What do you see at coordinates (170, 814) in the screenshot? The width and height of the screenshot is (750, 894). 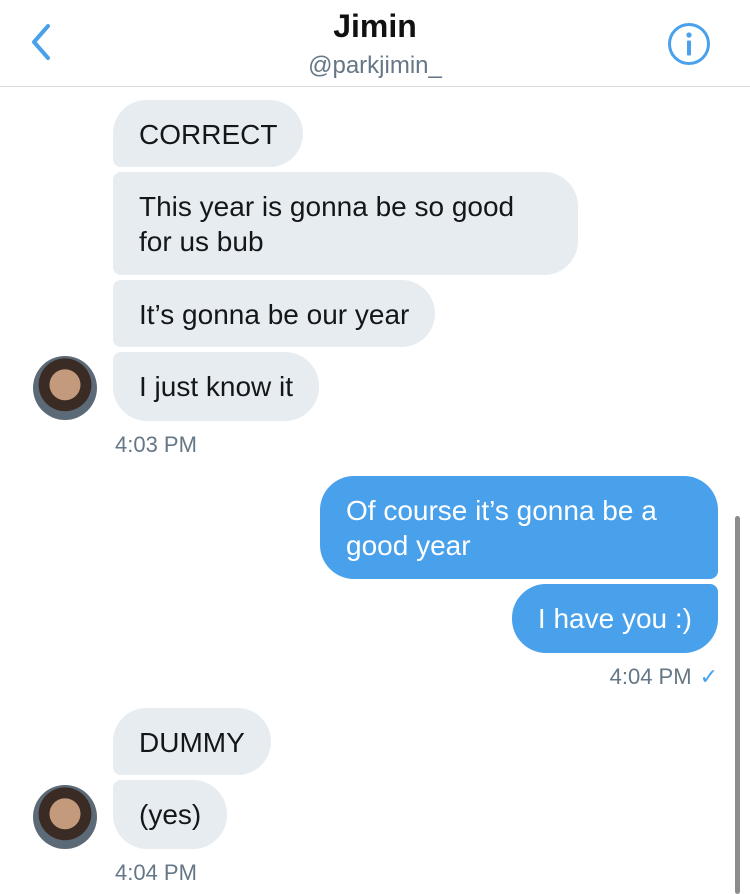 I see `incoming-message: (yes)` at bounding box center [170, 814].